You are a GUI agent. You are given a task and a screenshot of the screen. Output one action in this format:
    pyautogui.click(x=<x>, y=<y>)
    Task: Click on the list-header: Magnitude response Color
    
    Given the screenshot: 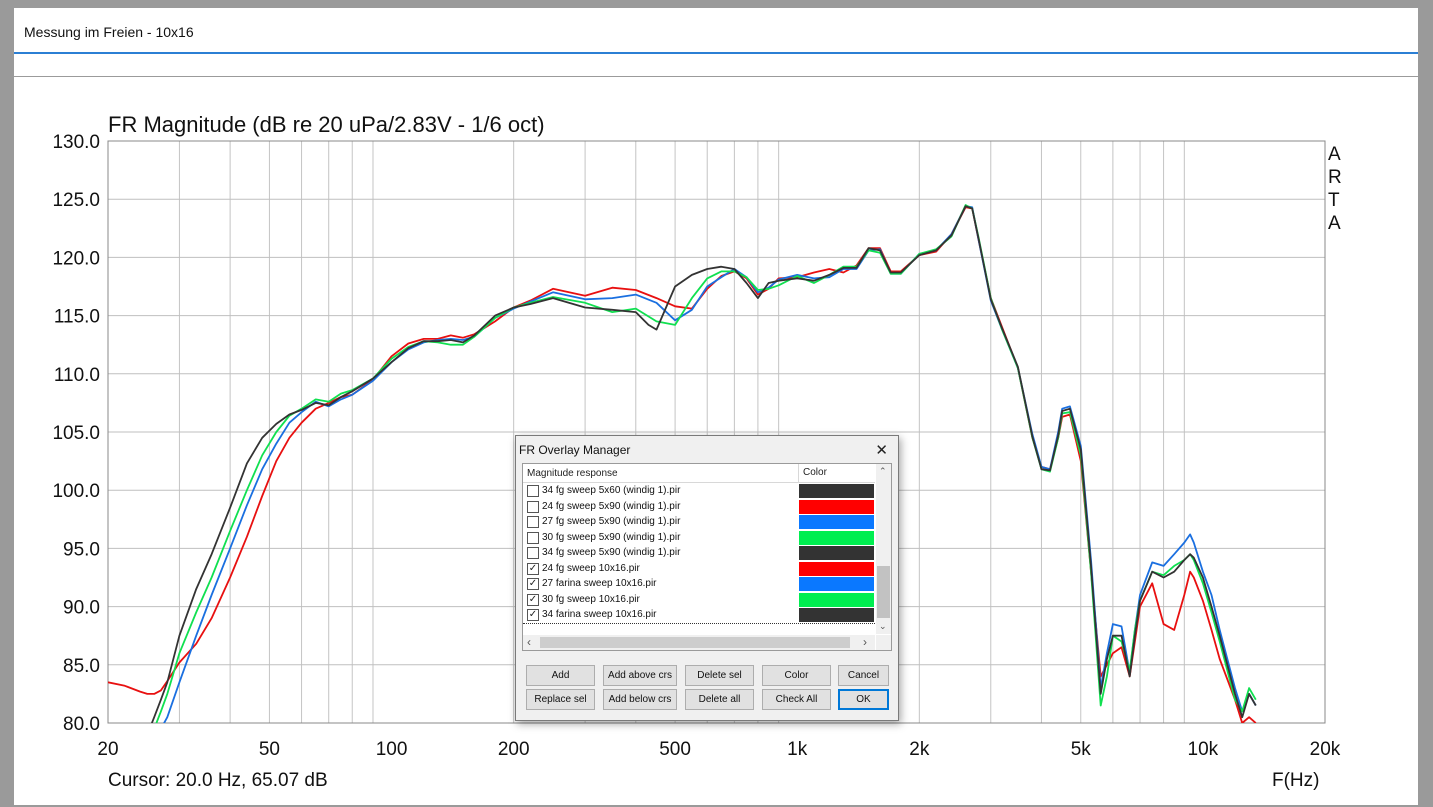 What is the action you would take?
    pyautogui.click(x=699, y=473)
    